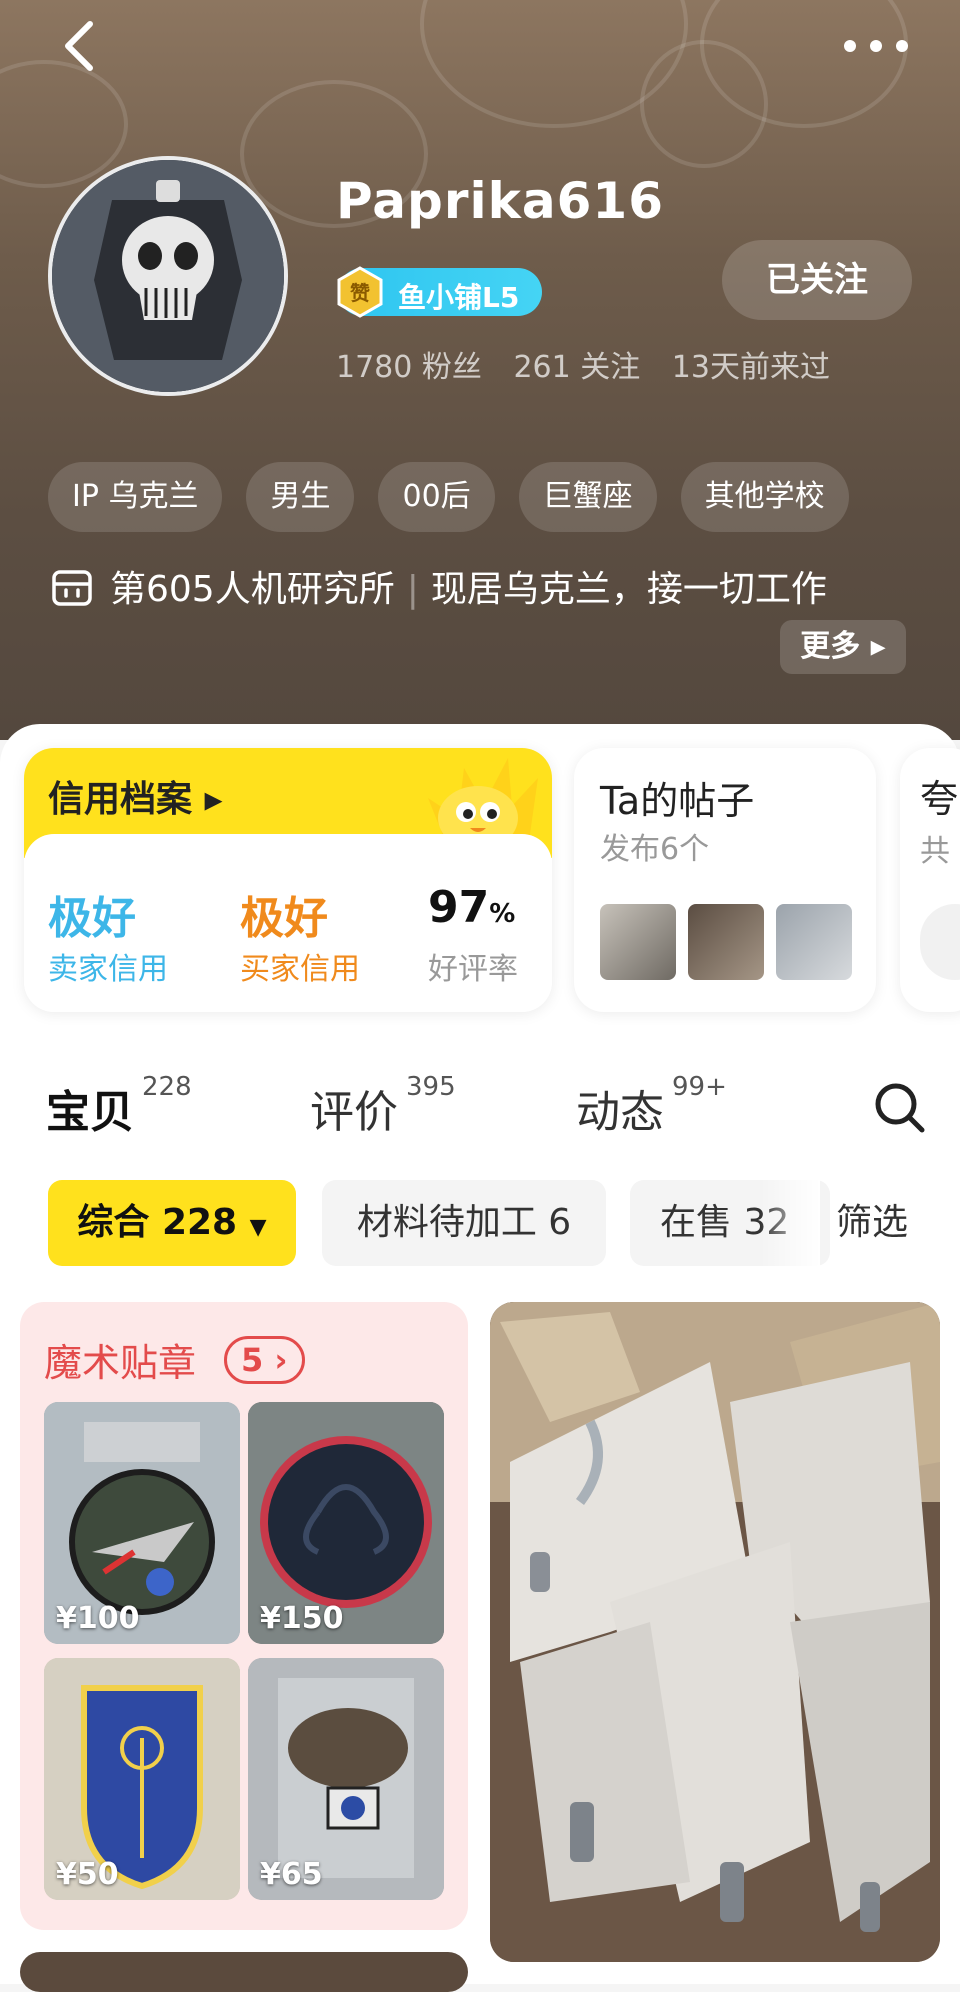 The height and width of the screenshot is (1992, 960). Describe the element at coordinates (142, 1779) in the screenshot. I see `product-patch-3: ¥50` at that location.